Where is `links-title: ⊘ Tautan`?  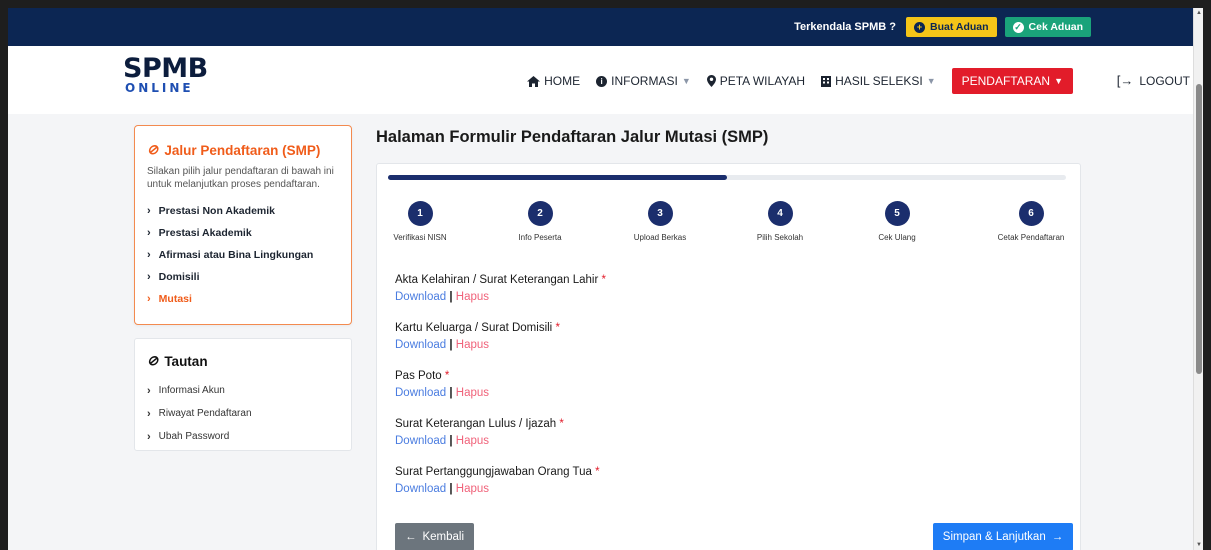
links-title: ⊘ Tautan is located at coordinates (243, 361).